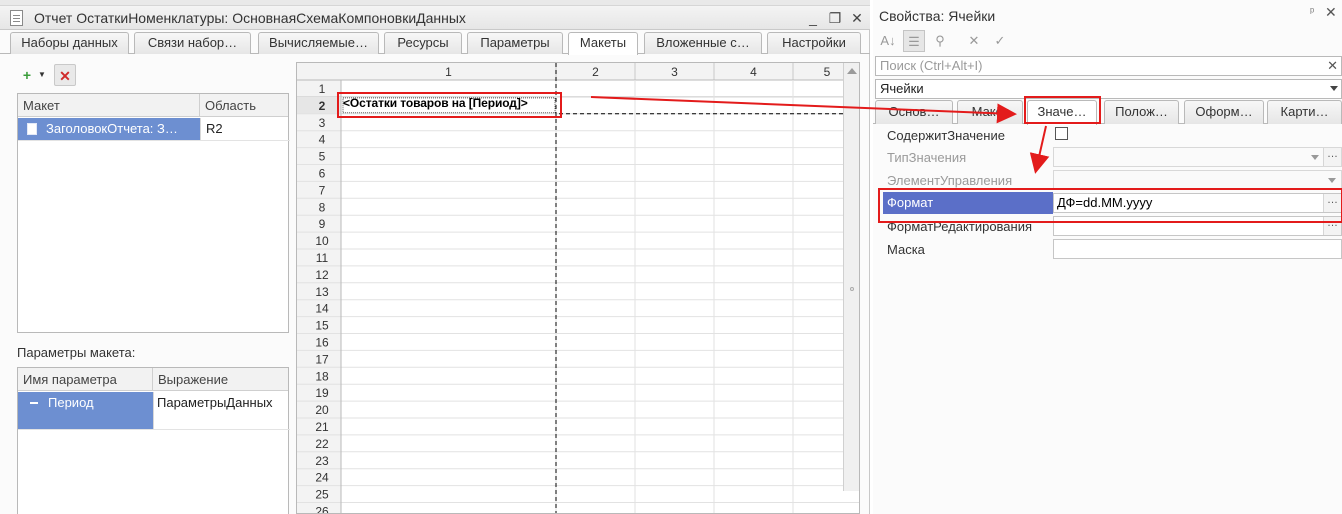 The height and width of the screenshot is (514, 1342). I want to click on tab-datasets: Наборы данных, so click(69, 43).